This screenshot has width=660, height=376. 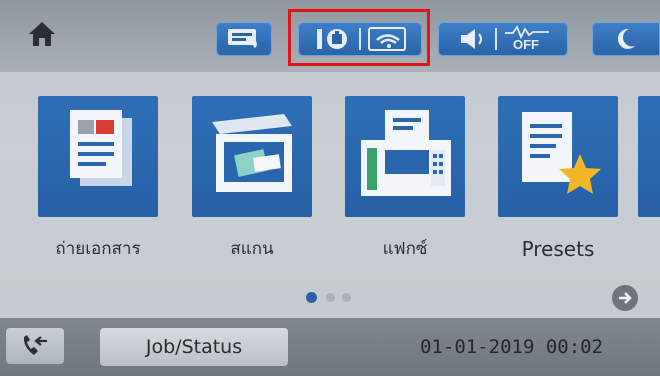 What do you see at coordinates (471, 39) in the screenshot?
I see `volume-icon` at bounding box center [471, 39].